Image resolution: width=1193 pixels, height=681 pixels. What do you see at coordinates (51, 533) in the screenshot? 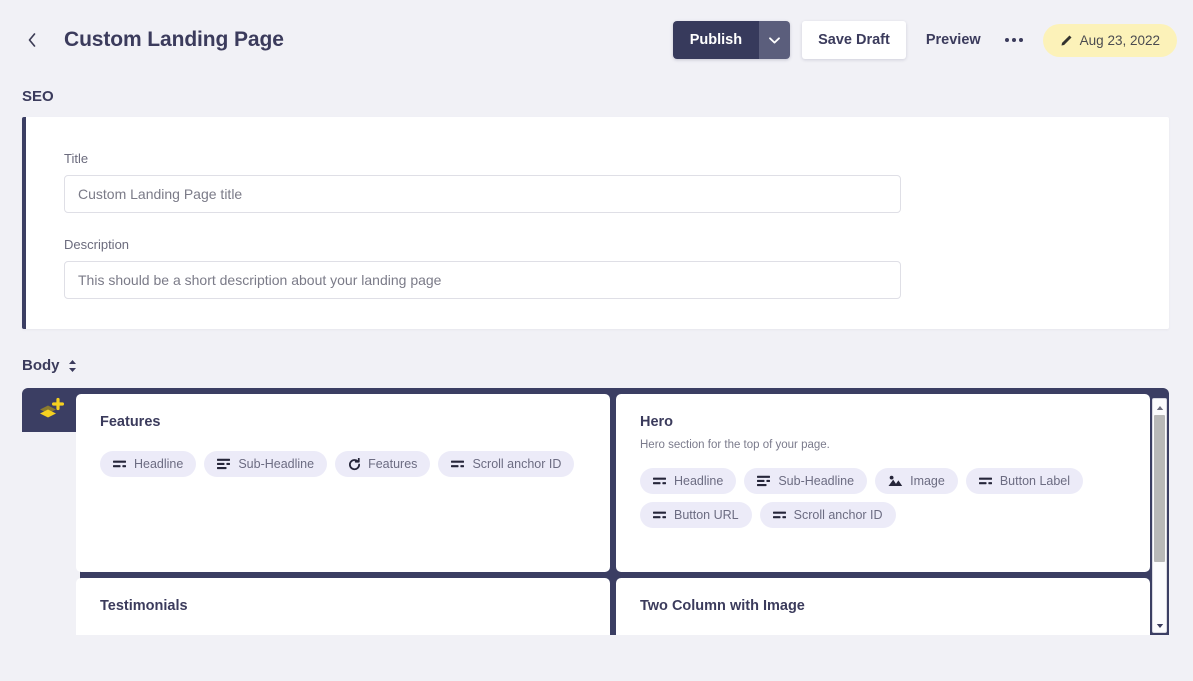
I see `panel-left-gutter` at bounding box center [51, 533].